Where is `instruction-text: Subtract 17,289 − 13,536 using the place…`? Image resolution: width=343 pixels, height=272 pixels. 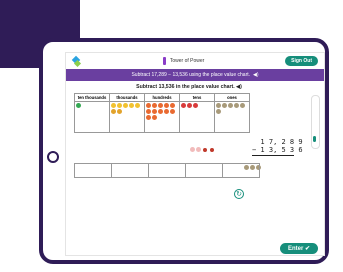 instruction-text: Subtract 17,289 − 13,536 using the place… is located at coordinates (191, 75).